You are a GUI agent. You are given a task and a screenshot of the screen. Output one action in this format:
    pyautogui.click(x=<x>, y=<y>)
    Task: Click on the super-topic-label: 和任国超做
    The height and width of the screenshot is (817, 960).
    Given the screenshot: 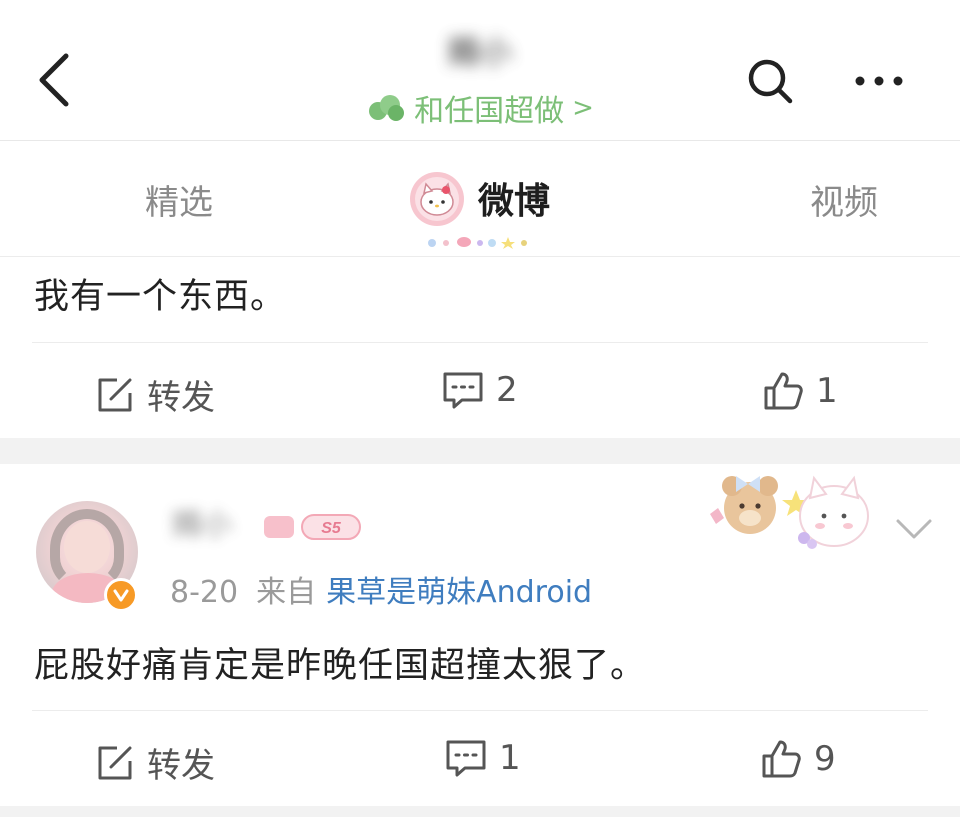 What is the action you would take?
    pyautogui.click(x=489, y=111)
    